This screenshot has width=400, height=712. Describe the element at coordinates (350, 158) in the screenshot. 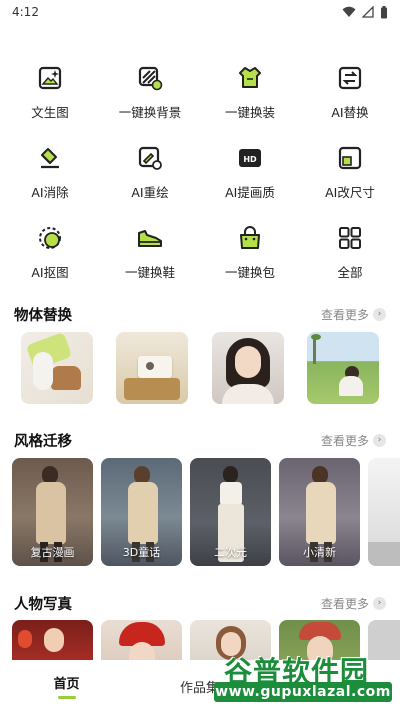

I see `resize-icon` at that location.